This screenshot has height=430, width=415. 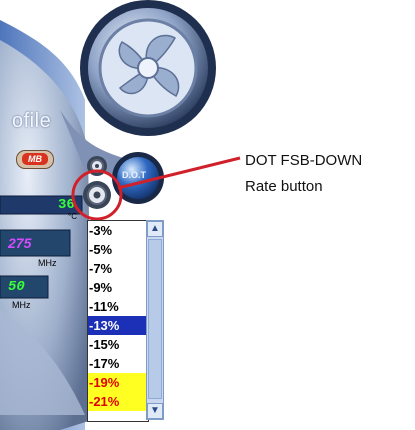 I want to click on mb-button: MB, so click(x=35, y=159).